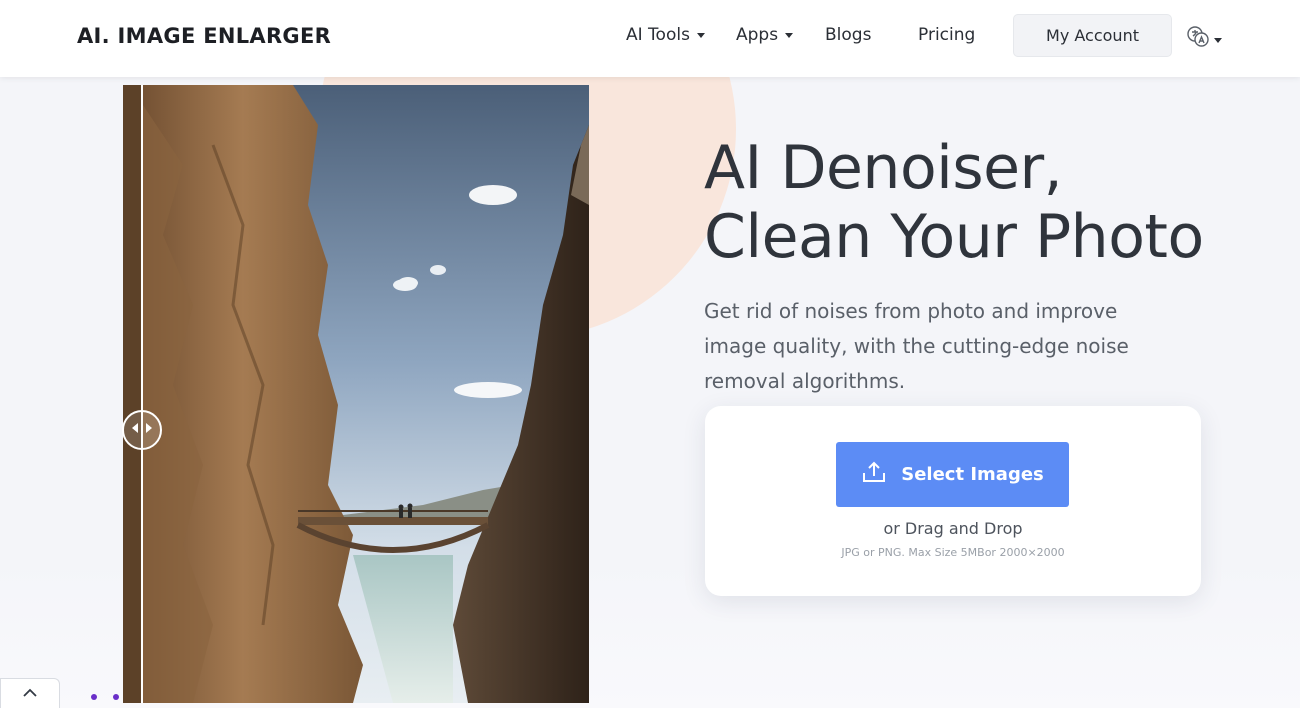  Describe the element at coordinates (953, 552) in the screenshot. I see `file-requirements-hint: JPG or PNG. Max Size 5MBor 2000×2000` at that location.